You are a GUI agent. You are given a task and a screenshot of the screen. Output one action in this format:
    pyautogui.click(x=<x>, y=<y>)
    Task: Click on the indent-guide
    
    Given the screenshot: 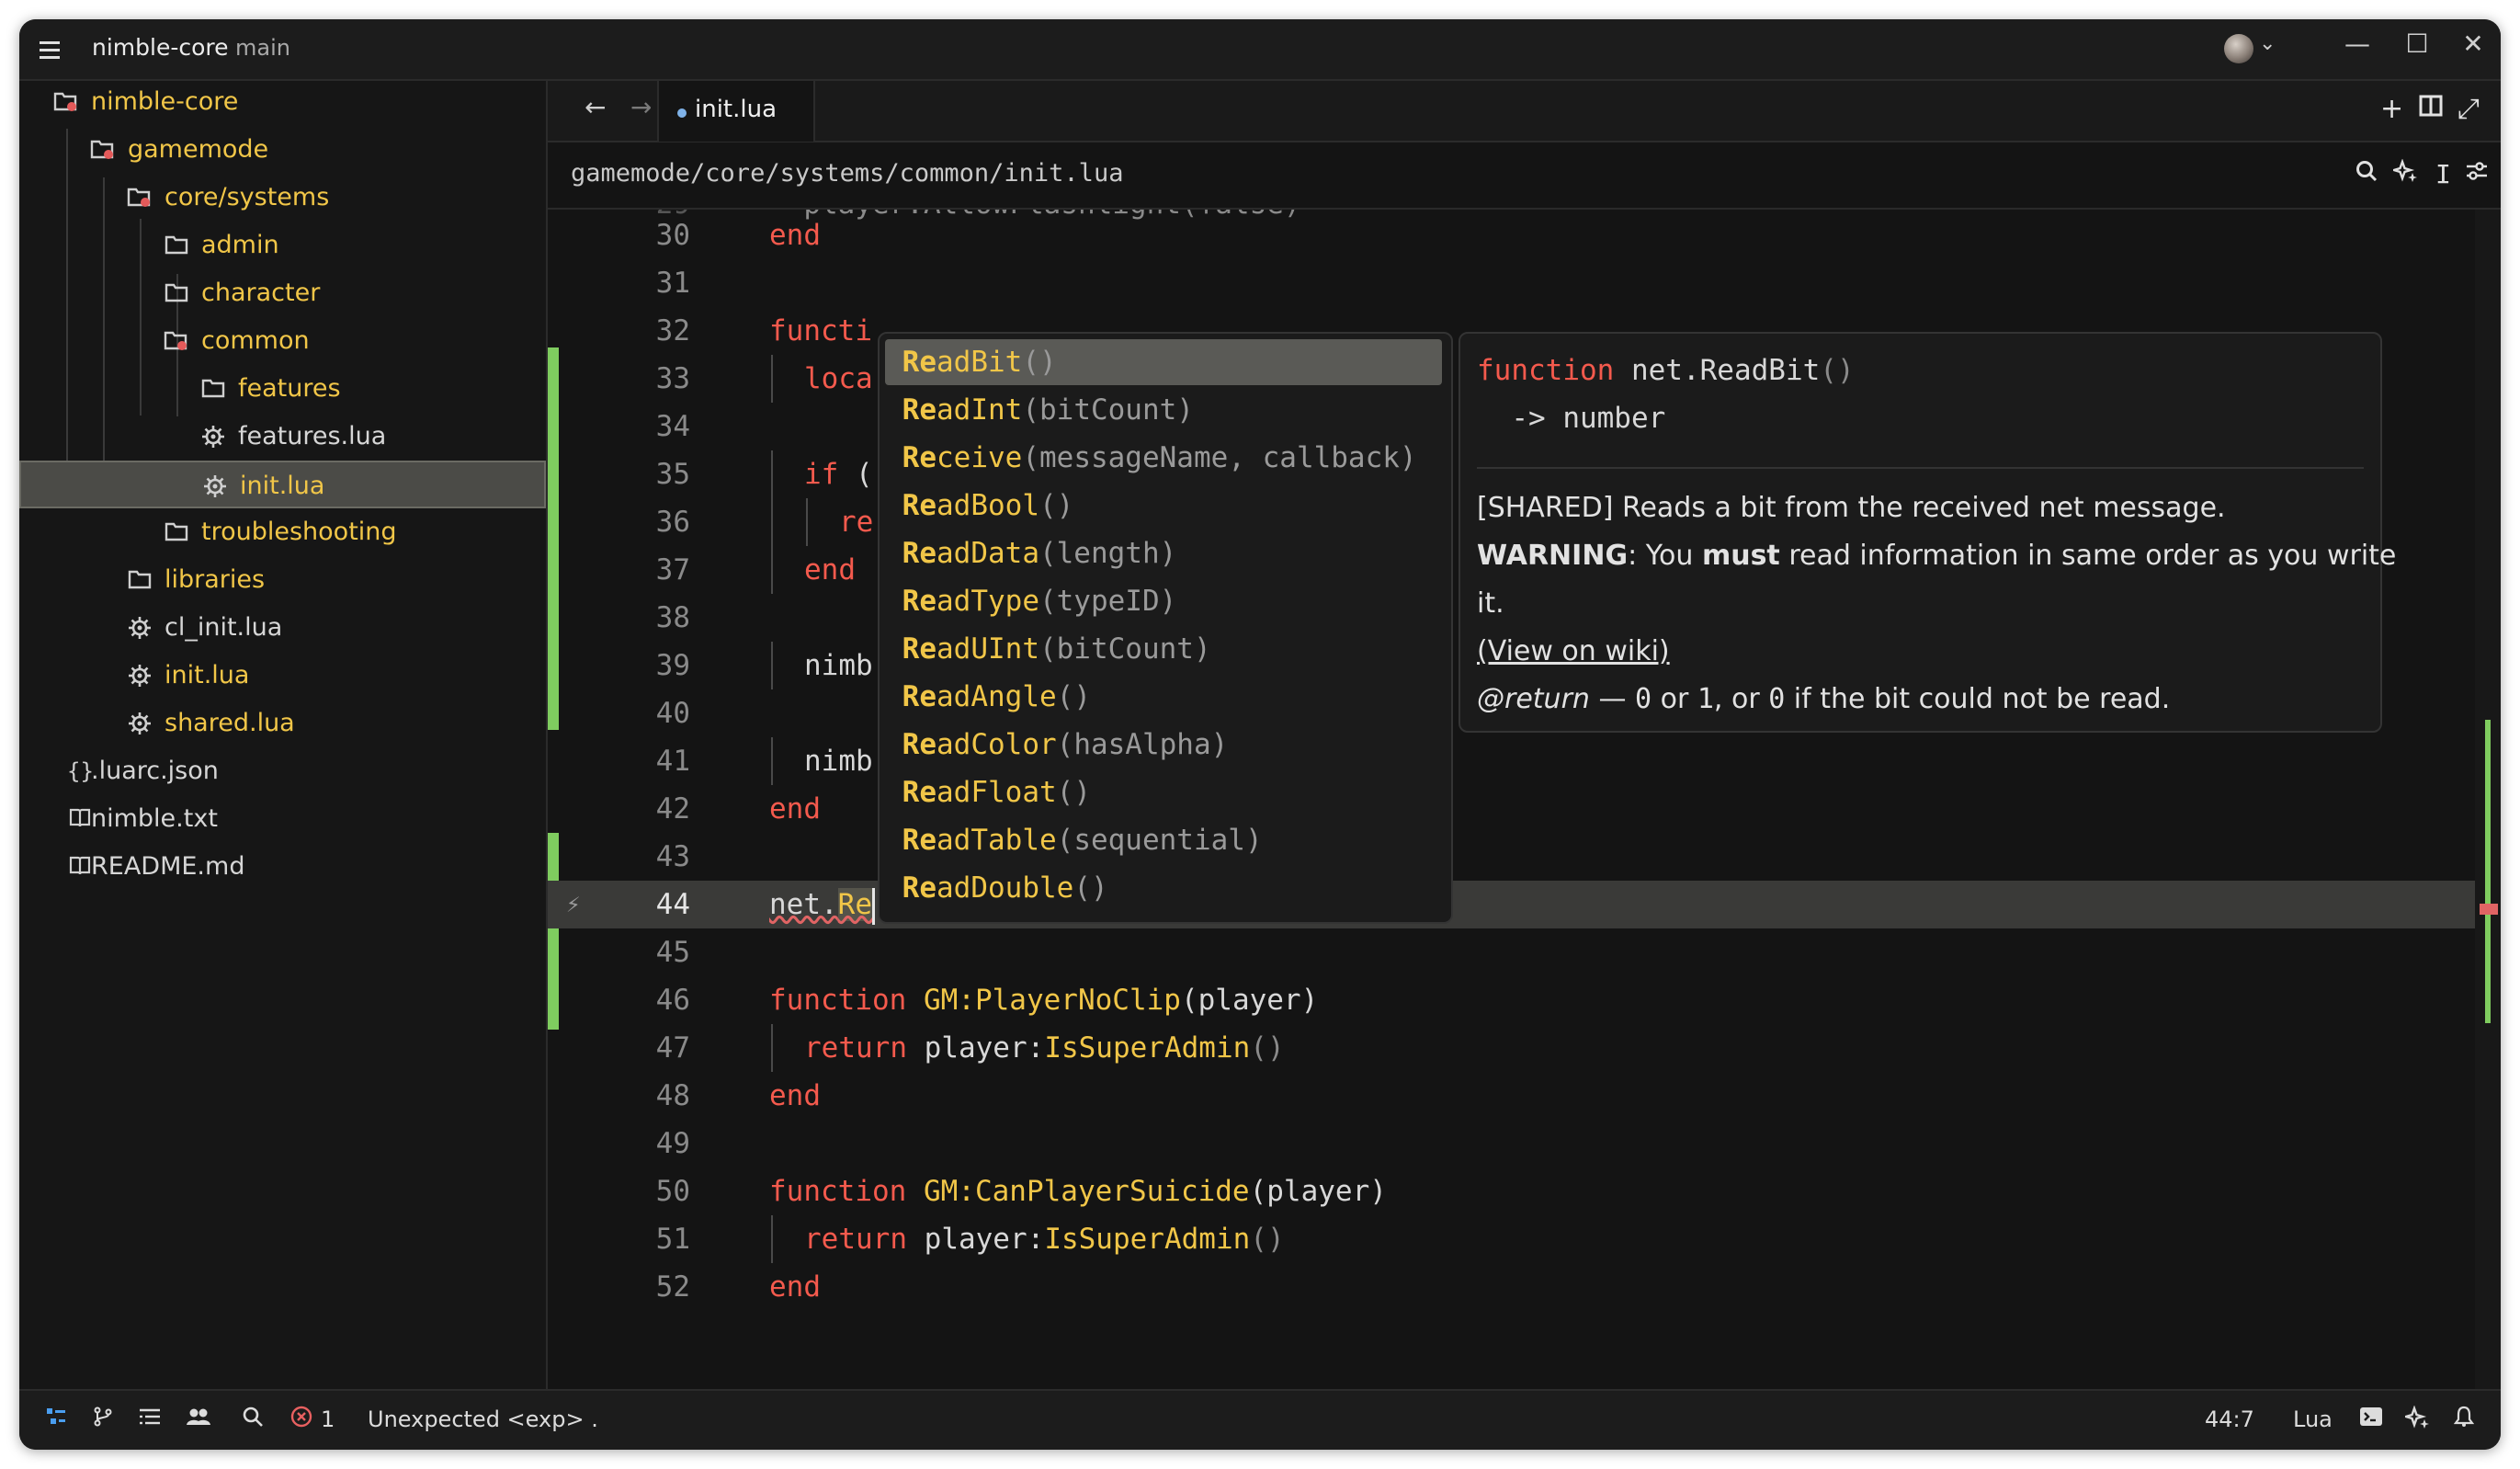 What is the action you would take?
    pyautogui.click(x=772, y=570)
    